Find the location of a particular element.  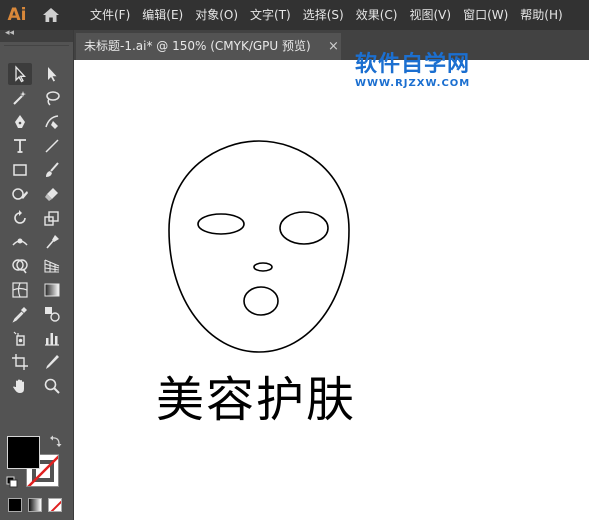

selection-arrow-icon is located at coordinates (20, 74).